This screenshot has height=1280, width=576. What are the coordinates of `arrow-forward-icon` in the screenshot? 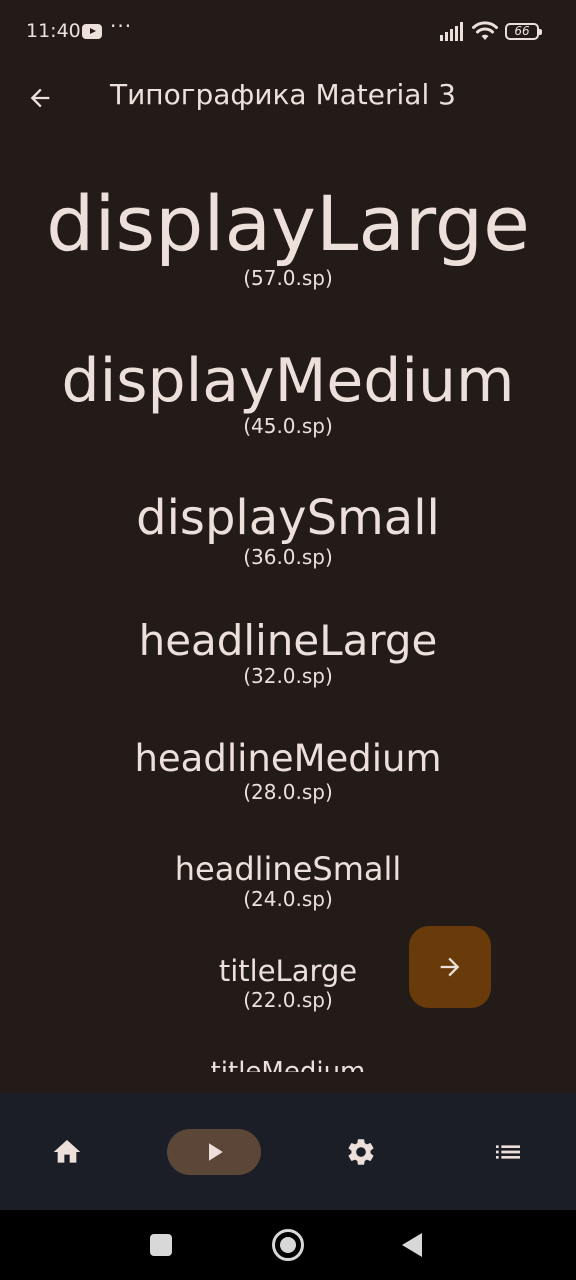 It's located at (450, 967).